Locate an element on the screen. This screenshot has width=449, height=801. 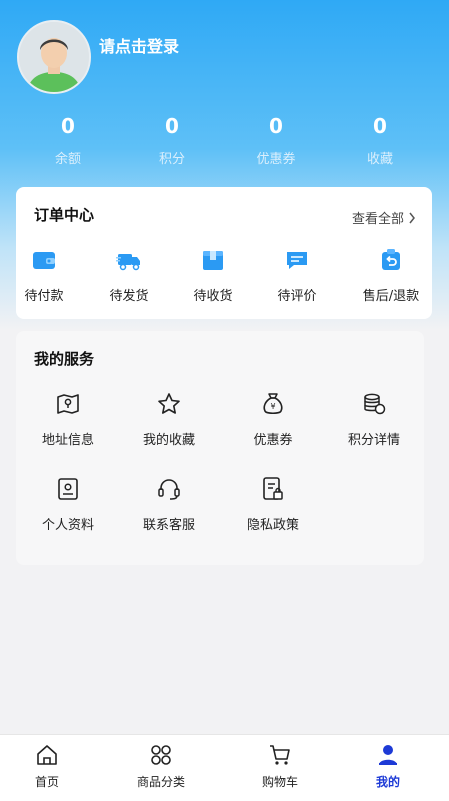
headset-icon is located at coordinates (169, 489).